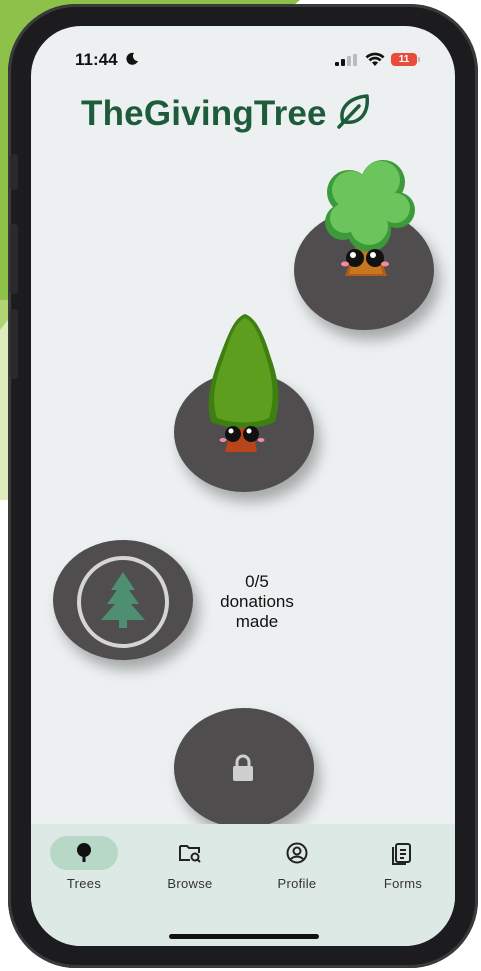 The width and height of the screenshot is (481, 971). Describe the element at coordinates (14, 259) in the screenshot. I see `volume-up-button` at that location.